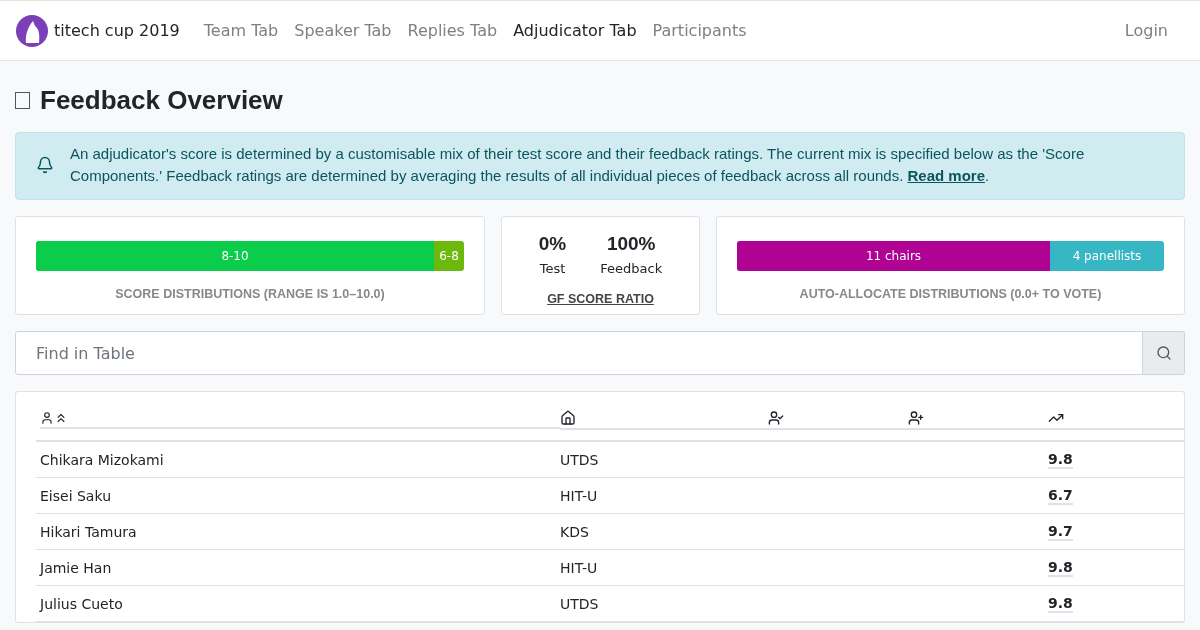  What do you see at coordinates (76, 495) in the screenshot?
I see `name-cell-text: Eisei Saku` at bounding box center [76, 495].